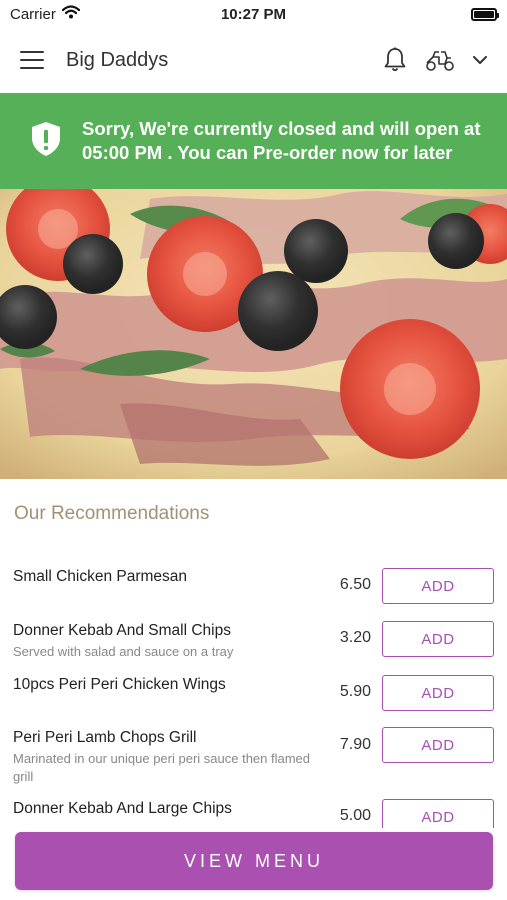  What do you see at coordinates (395, 60) in the screenshot?
I see `bell-icon` at bounding box center [395, 60].